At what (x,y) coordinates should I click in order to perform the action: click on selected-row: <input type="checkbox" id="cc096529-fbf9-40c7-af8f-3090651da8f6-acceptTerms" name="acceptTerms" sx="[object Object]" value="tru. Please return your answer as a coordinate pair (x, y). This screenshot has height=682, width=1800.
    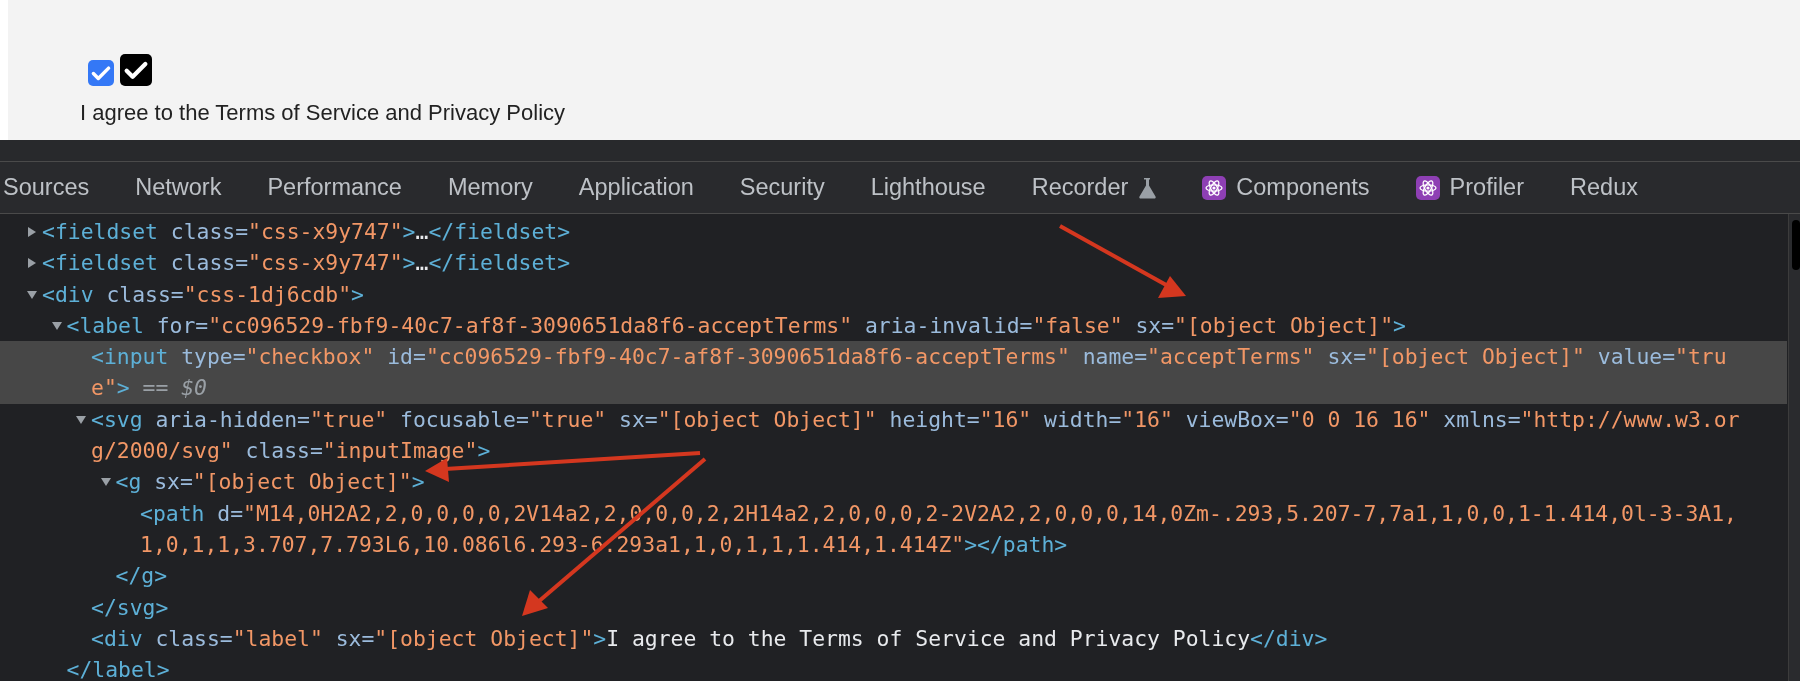
    Looking at the image, I should click on (893, 357).